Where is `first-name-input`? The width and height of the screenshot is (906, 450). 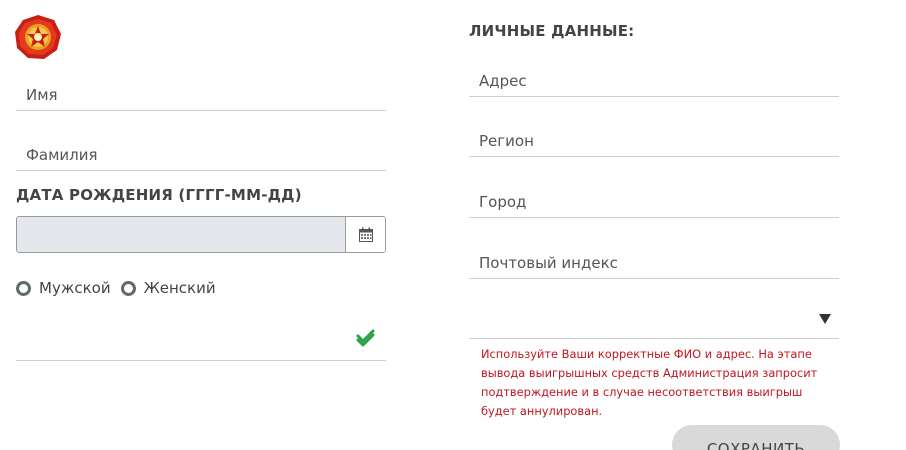
first-name-input is located at coordinates (201, 95).